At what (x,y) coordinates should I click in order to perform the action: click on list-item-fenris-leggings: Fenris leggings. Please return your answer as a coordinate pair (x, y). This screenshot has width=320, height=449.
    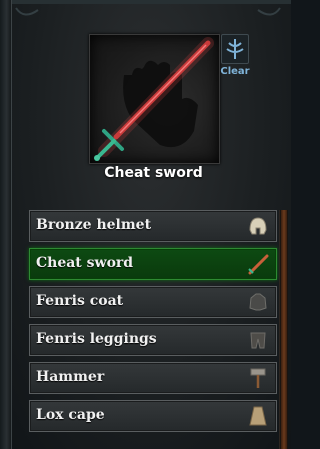
    Looking at the image, I should click on (153, 340).